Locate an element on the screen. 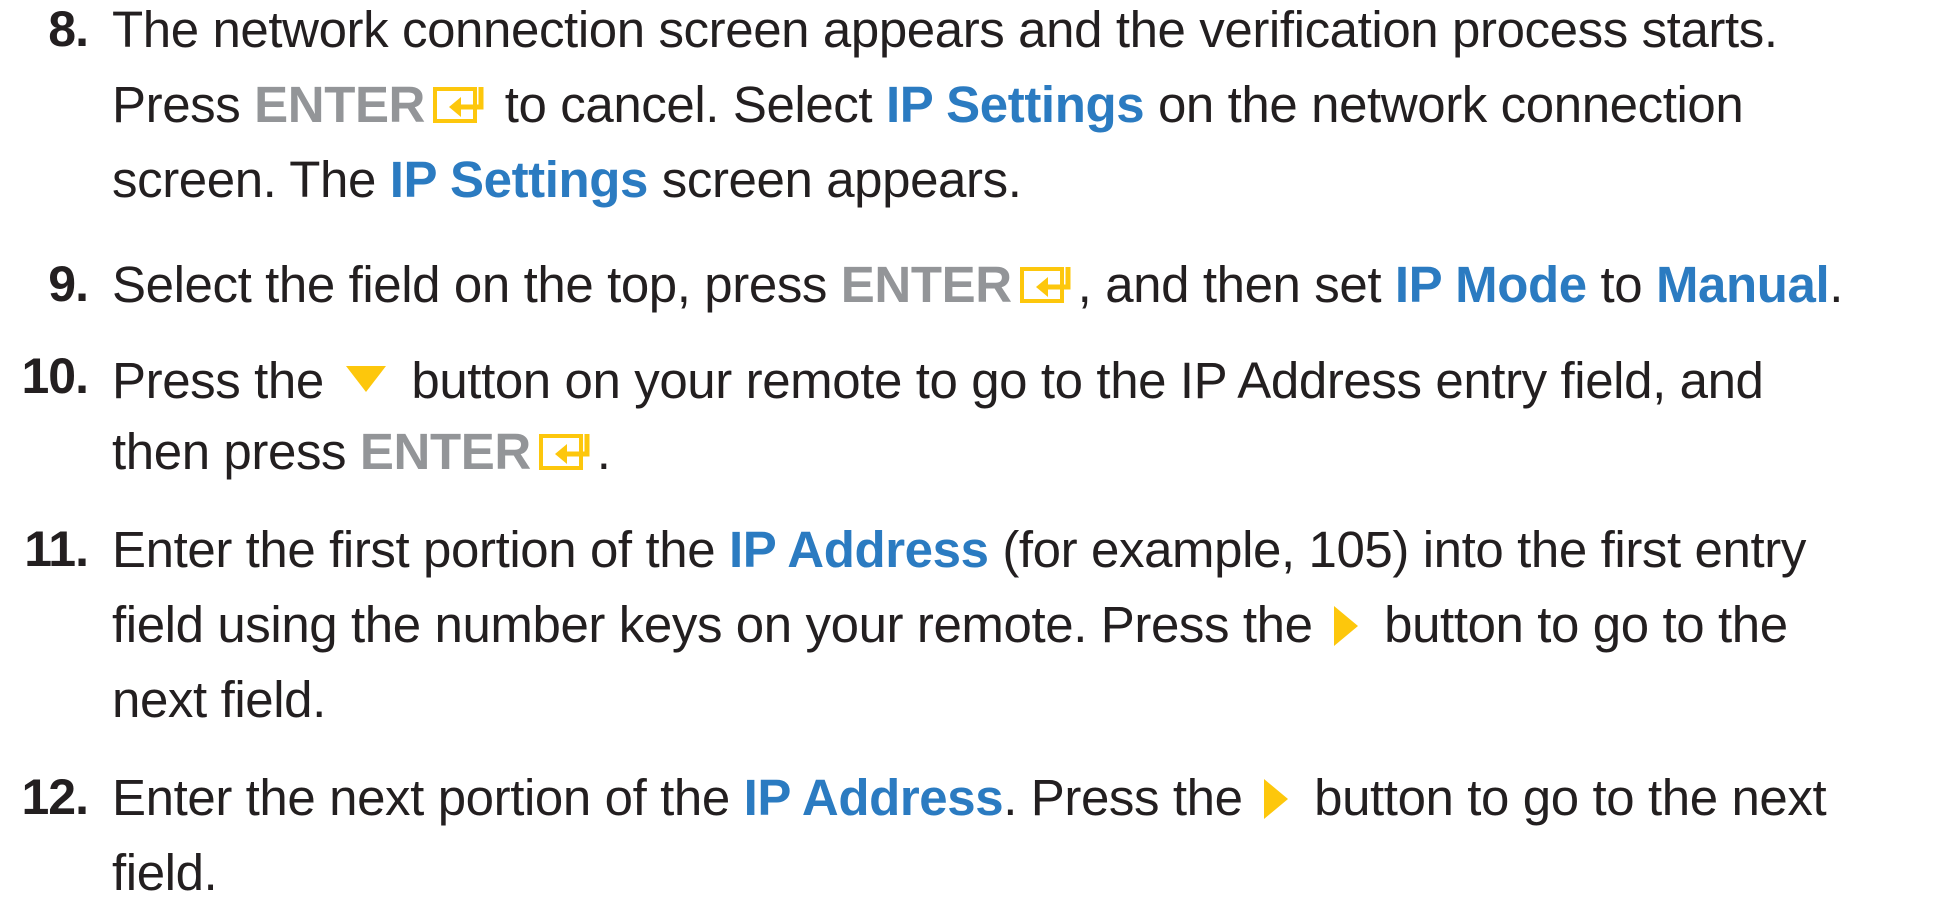  step-number: 11. is located at coordinates (56, 549).